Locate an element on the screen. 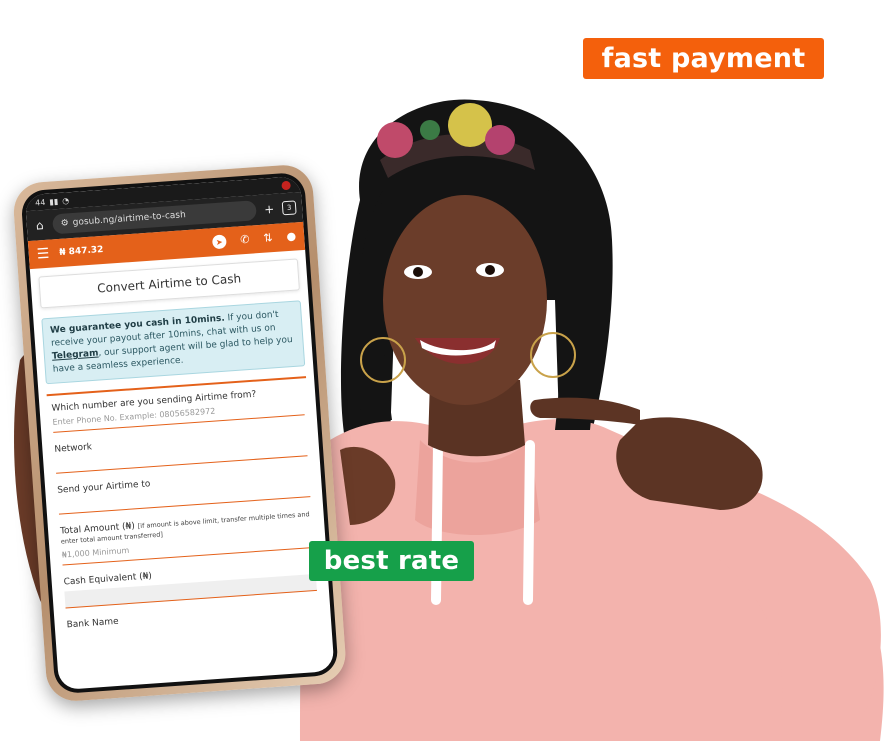 The image size is (896, 741). telegram-link: Telegram is located at coordinates (75, 355).